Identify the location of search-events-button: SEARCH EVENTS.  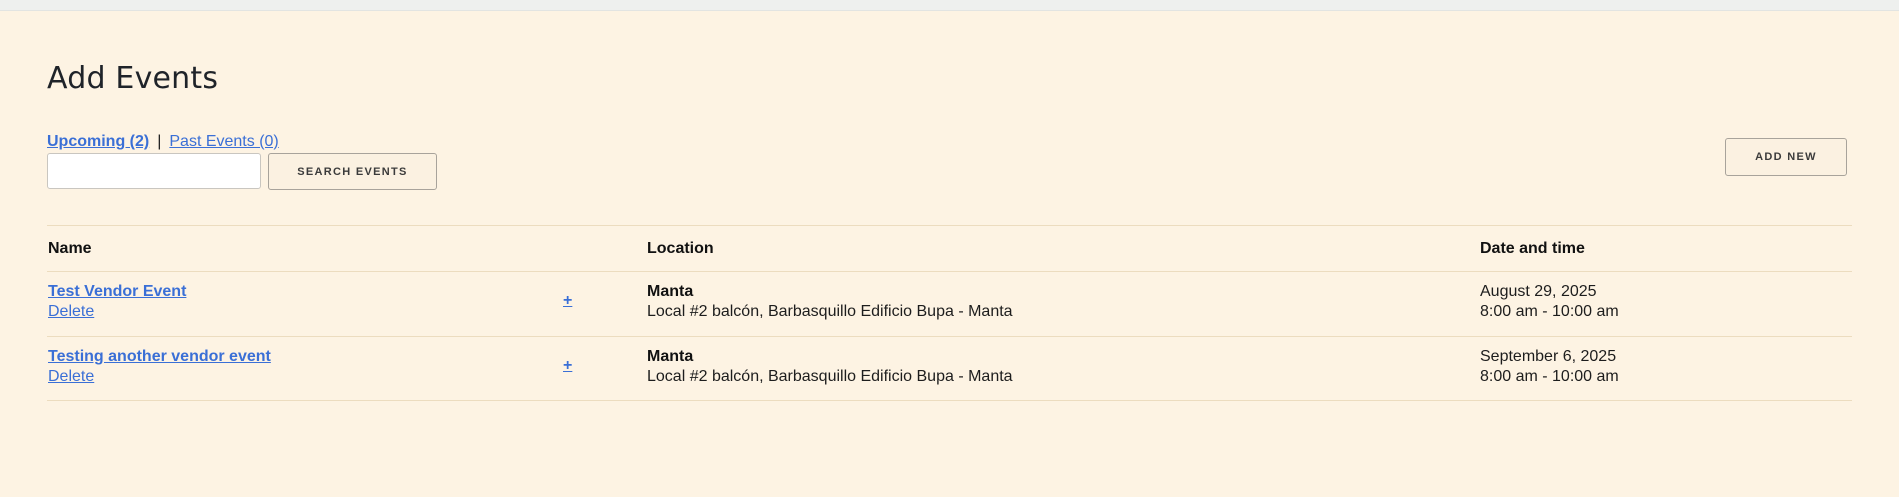
(352, 171).